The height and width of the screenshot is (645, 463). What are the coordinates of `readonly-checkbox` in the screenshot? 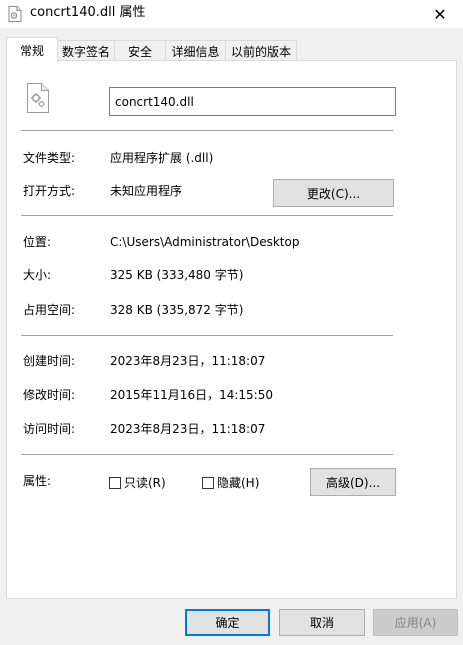 It's located at (115, 483).